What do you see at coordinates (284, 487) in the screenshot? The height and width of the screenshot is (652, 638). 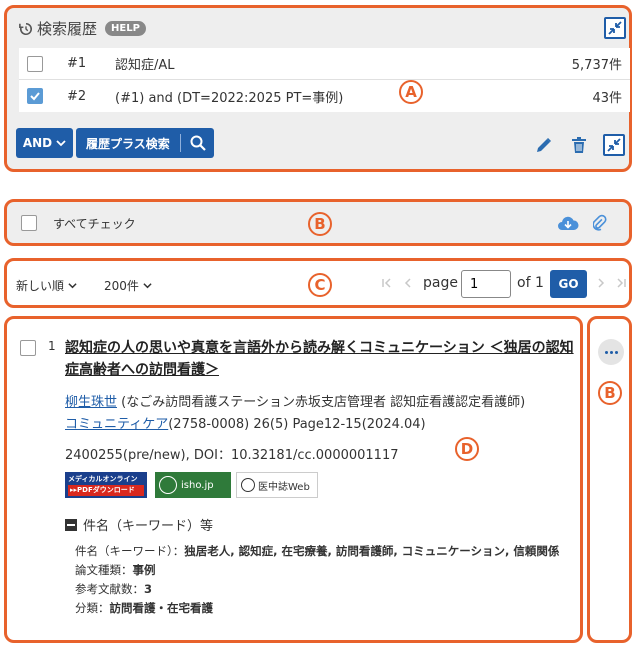 I see `ichushi-label: 医中誌Web` at bounding box center [284, 487].